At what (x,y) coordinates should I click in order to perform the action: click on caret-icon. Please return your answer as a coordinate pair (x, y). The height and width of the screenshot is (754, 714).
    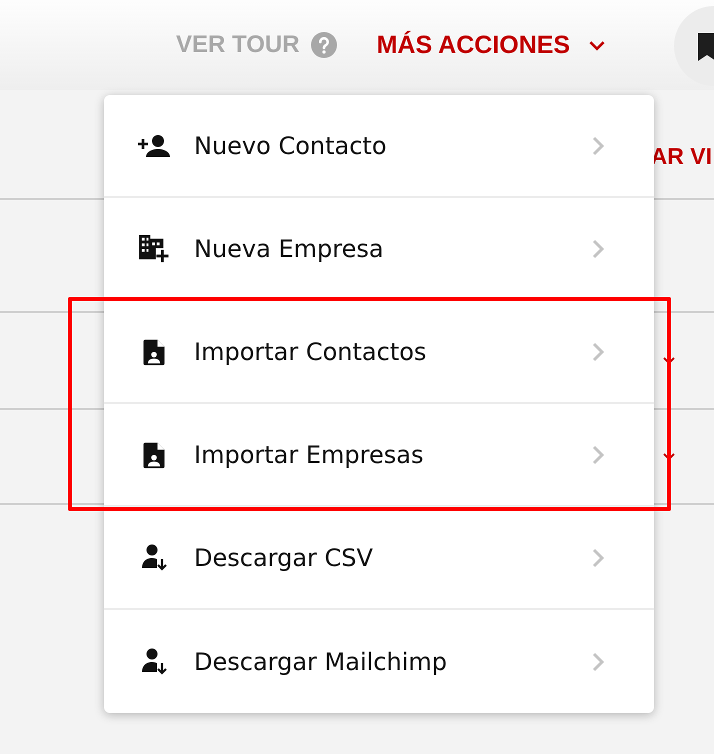
    Looking at the image, I should click on (597, 45).